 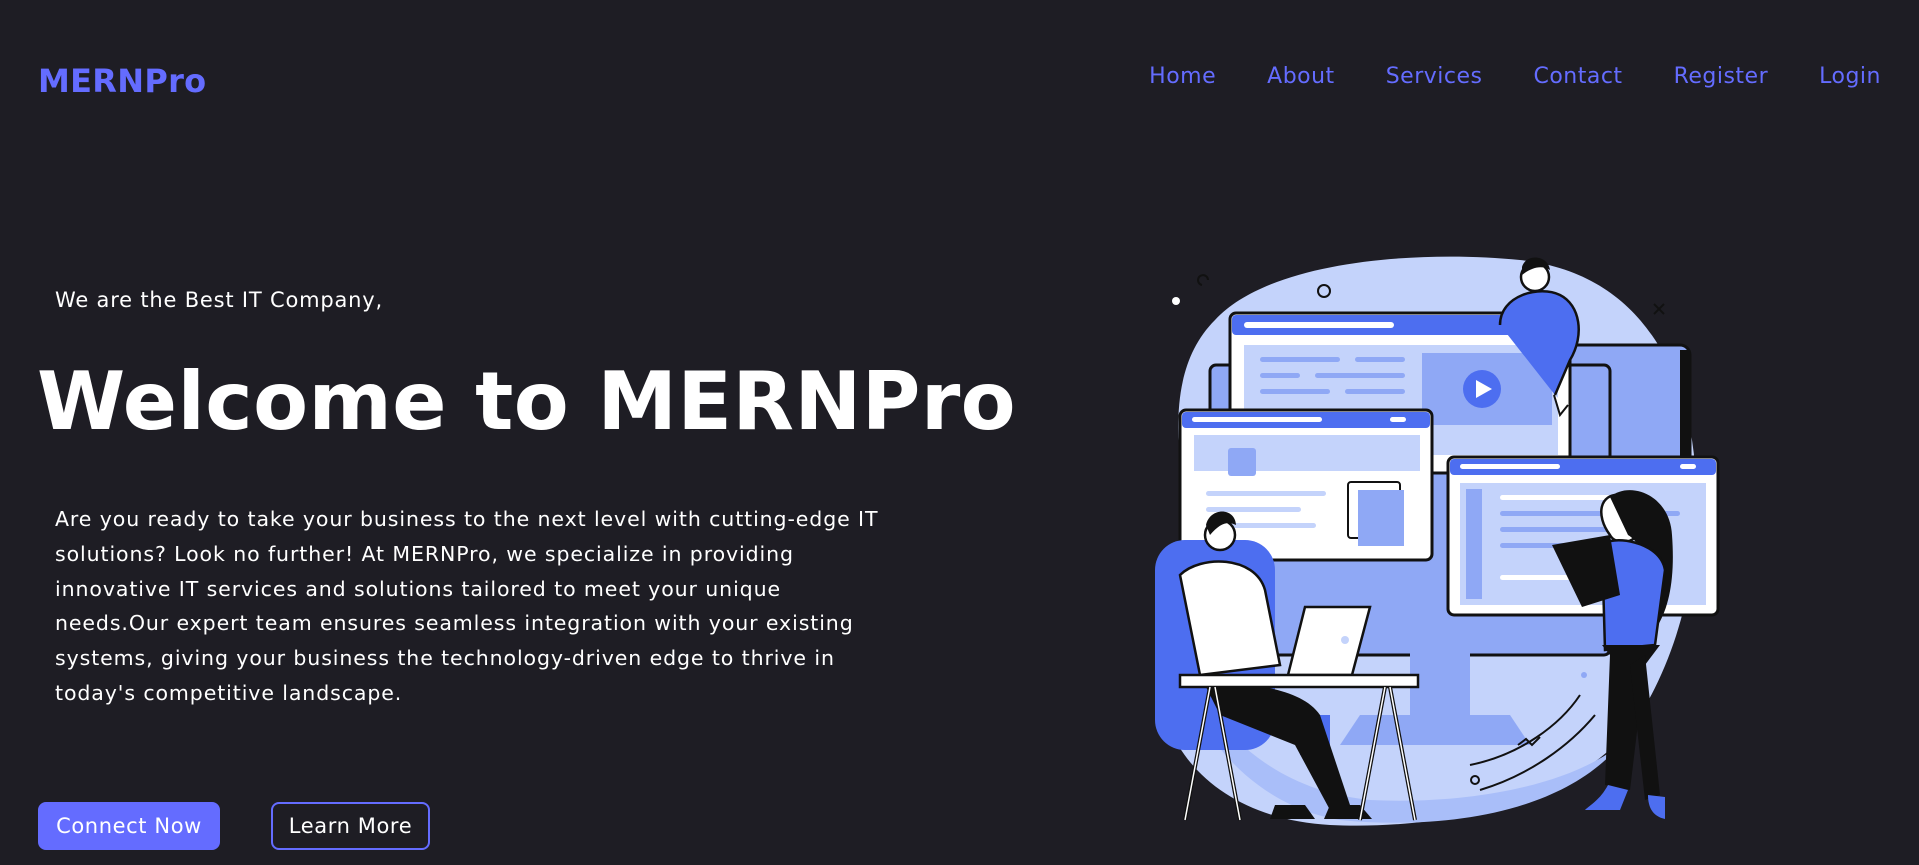 What do you see at coordinates (1182, 76) in the screenshot?
I see `nav-home-link: Home` at bounding box center [1182, 76].